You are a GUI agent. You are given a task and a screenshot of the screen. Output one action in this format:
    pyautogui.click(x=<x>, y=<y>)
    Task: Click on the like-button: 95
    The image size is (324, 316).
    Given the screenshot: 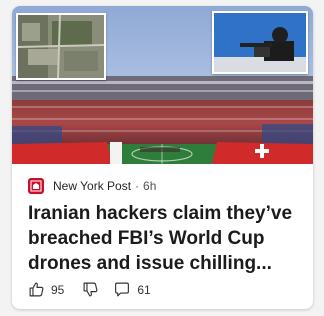 What is the action you would take?
    pyautogui.click(x=46, y=289)
    